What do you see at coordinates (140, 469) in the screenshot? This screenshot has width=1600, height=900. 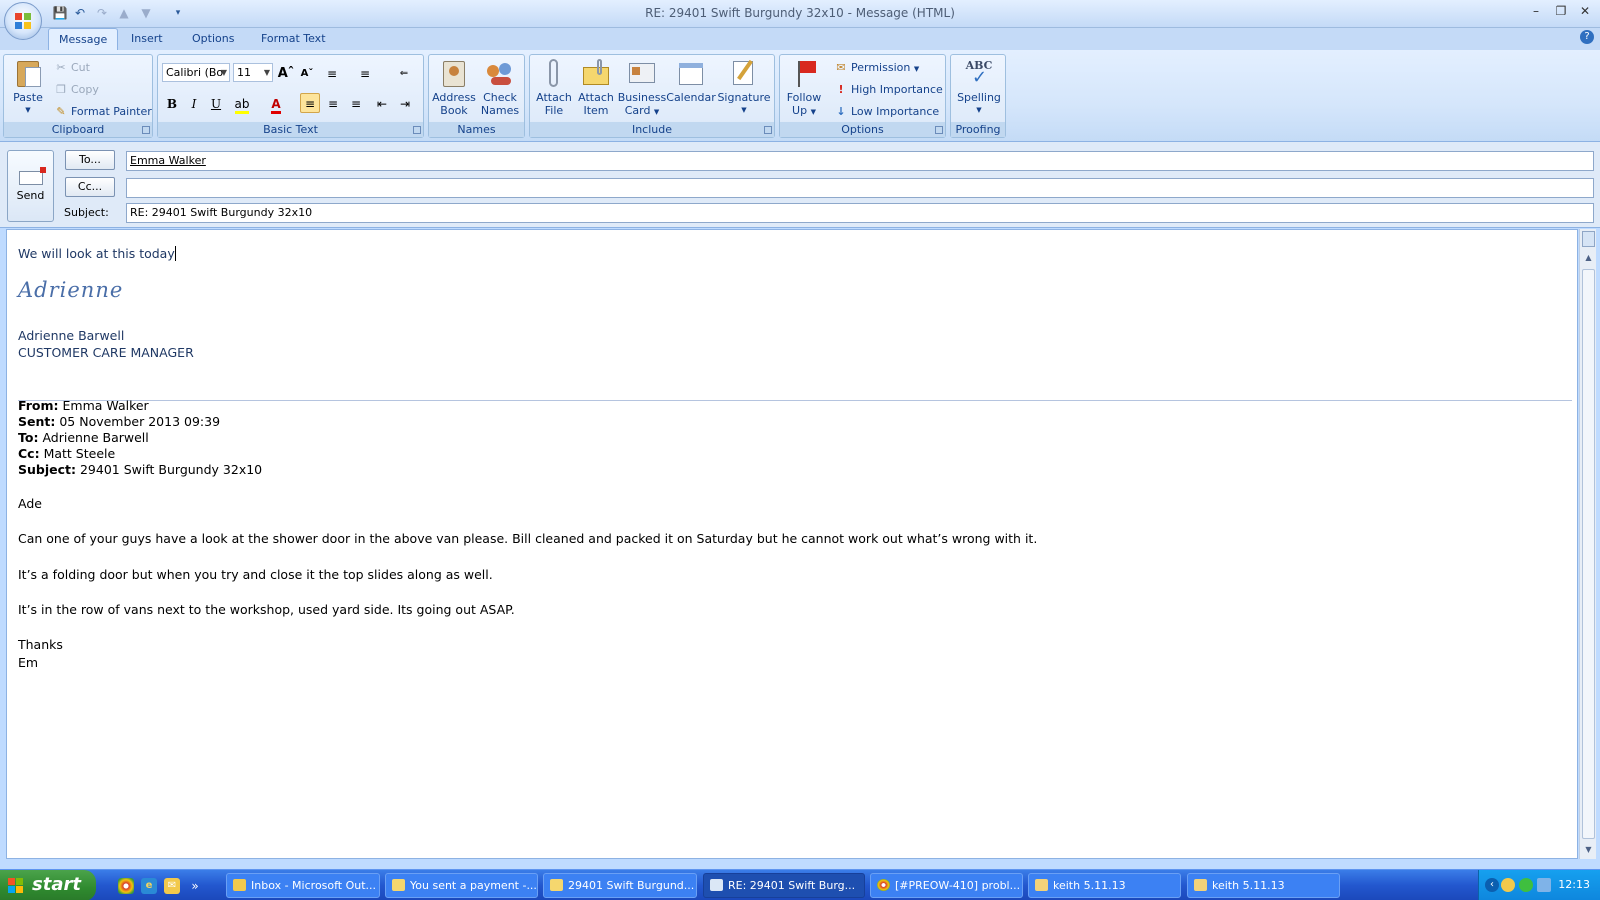 I see `original-subject: Subject: 29401 Swift Burgundy 32x10` at bounding box center [140, 469].